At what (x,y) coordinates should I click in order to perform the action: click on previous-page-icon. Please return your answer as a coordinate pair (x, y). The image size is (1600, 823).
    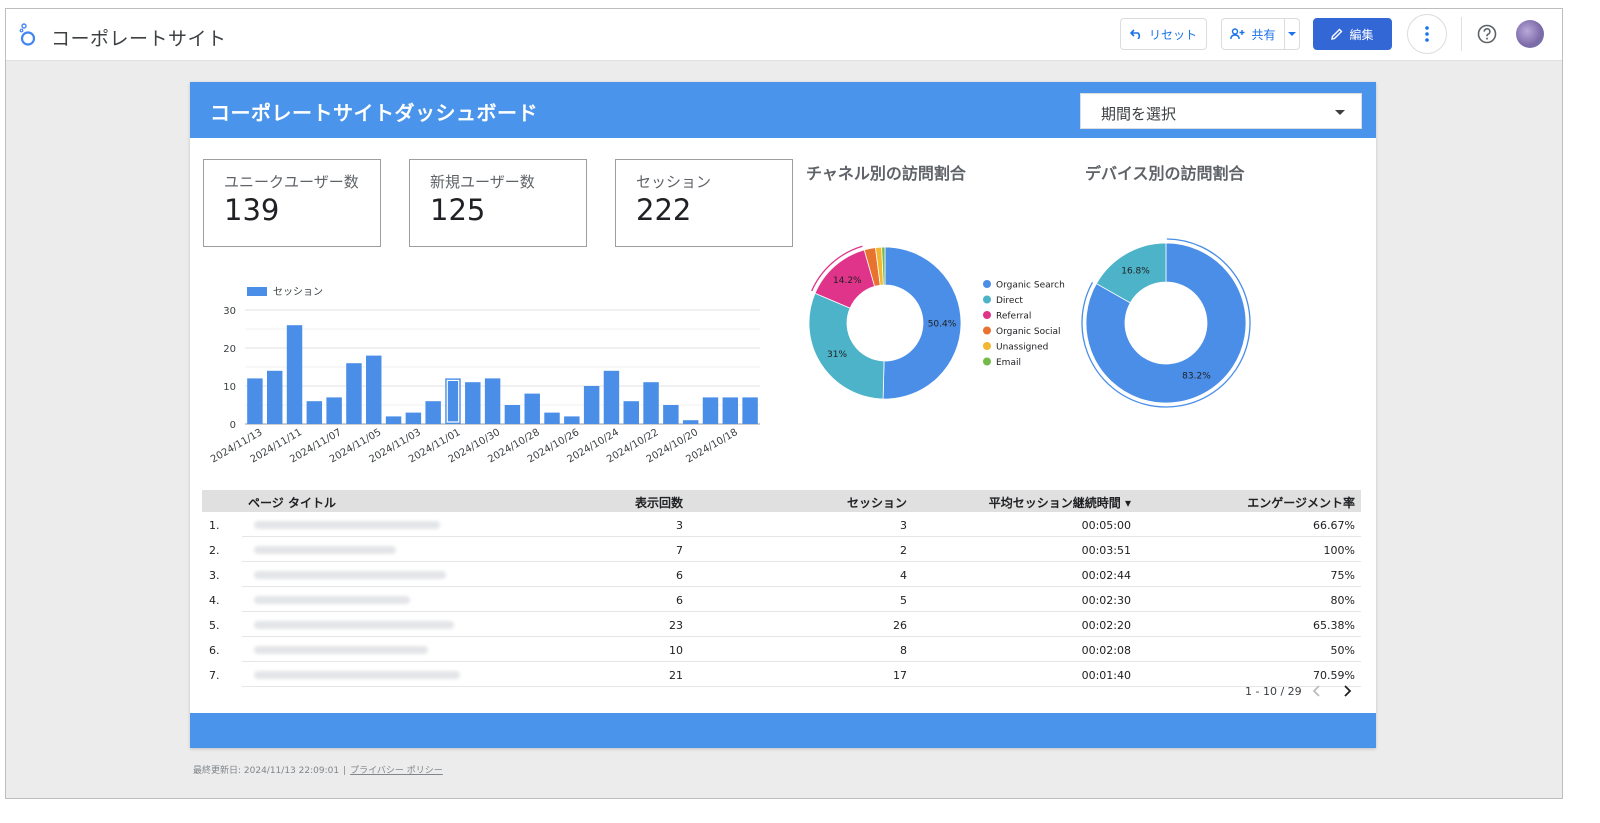
    Looking at the image, I should click on (1317, 691).